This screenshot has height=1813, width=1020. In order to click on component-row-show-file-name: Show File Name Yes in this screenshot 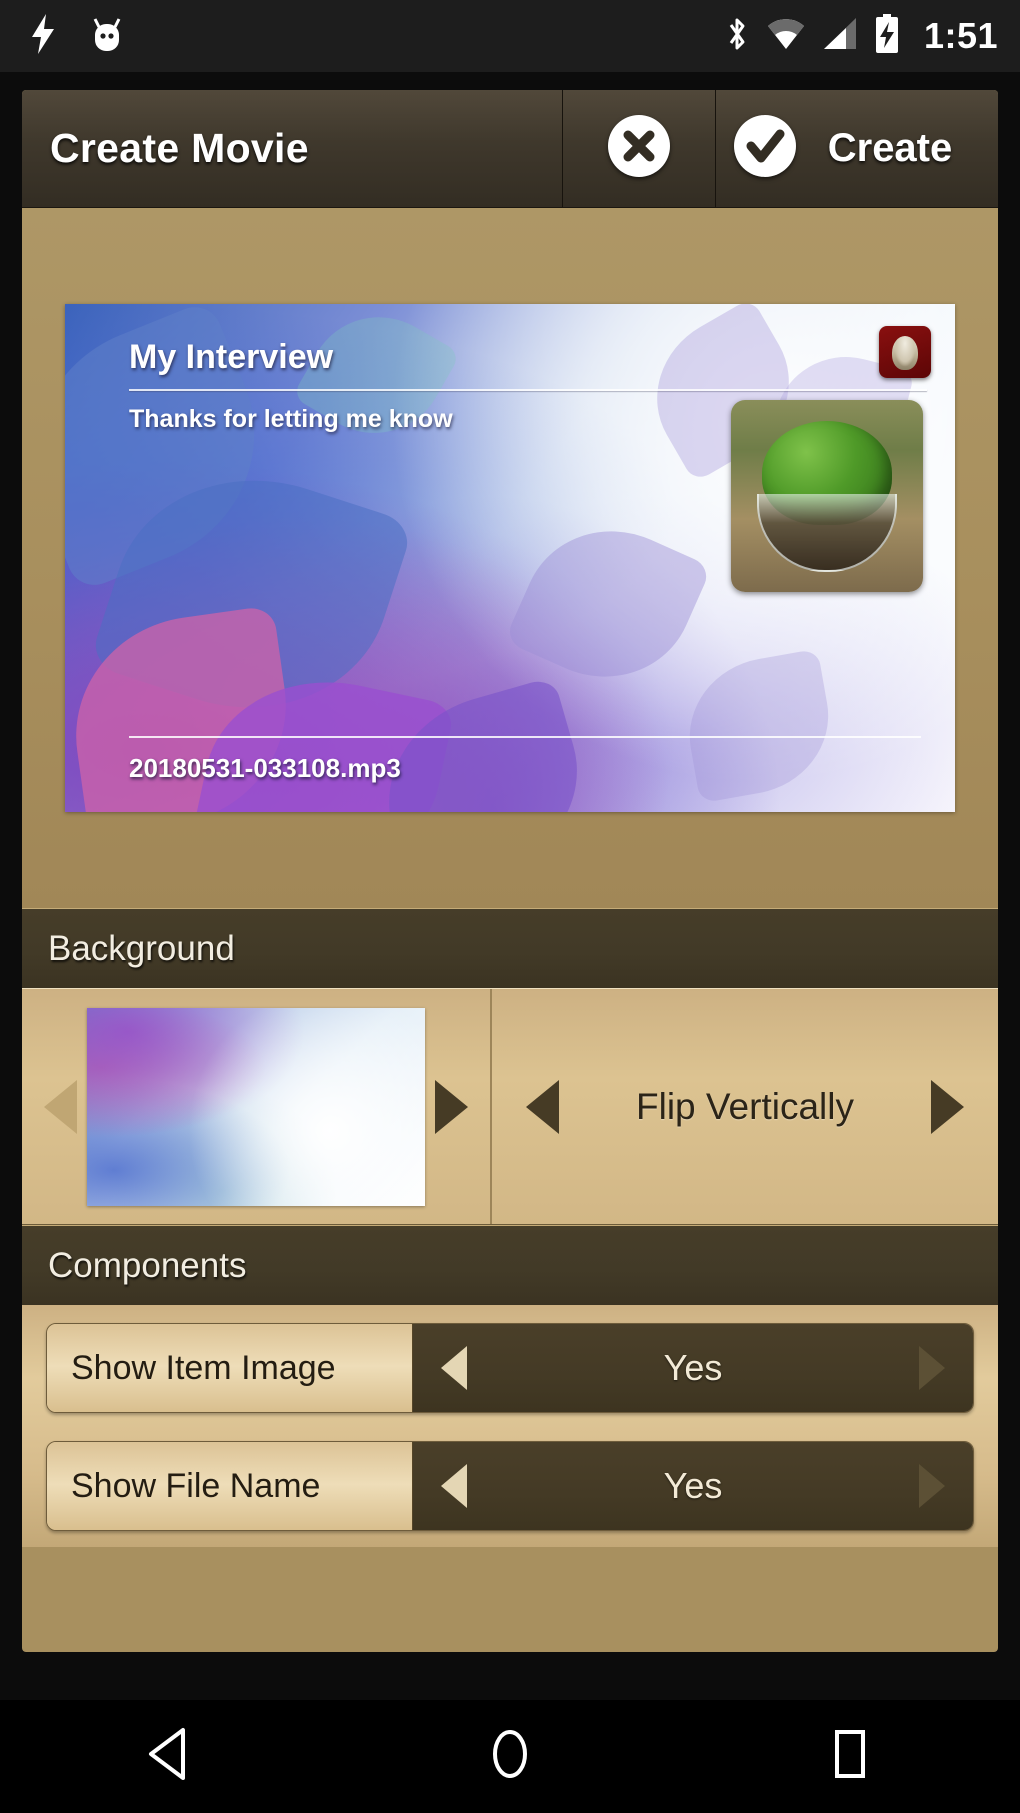, I will do `click(510, 1486)`.